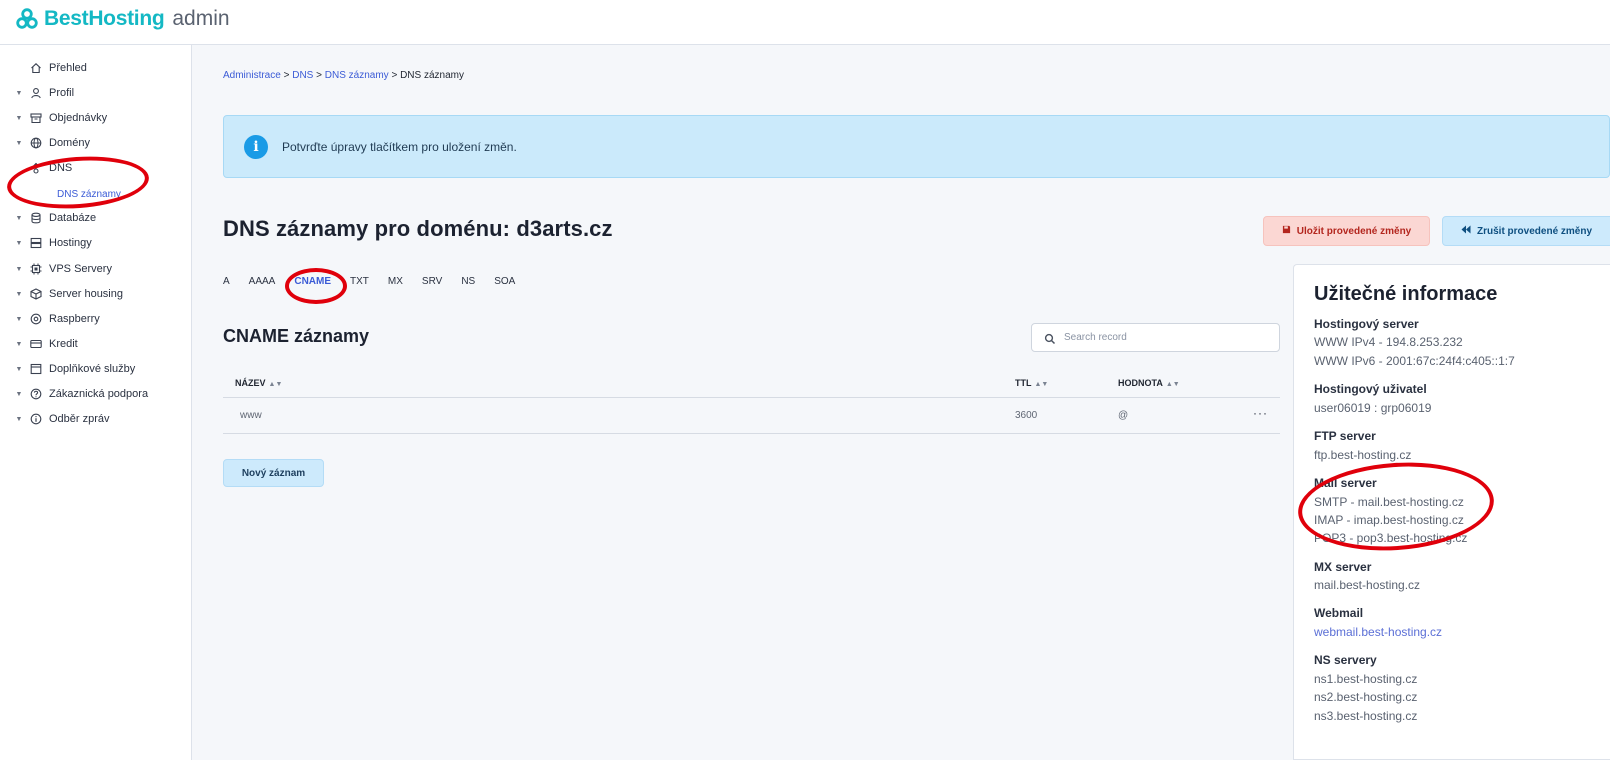 The width and height of the screenshot is (1610, 760). I want to click on top-bar: BestHosting admin, so click(805, 22).